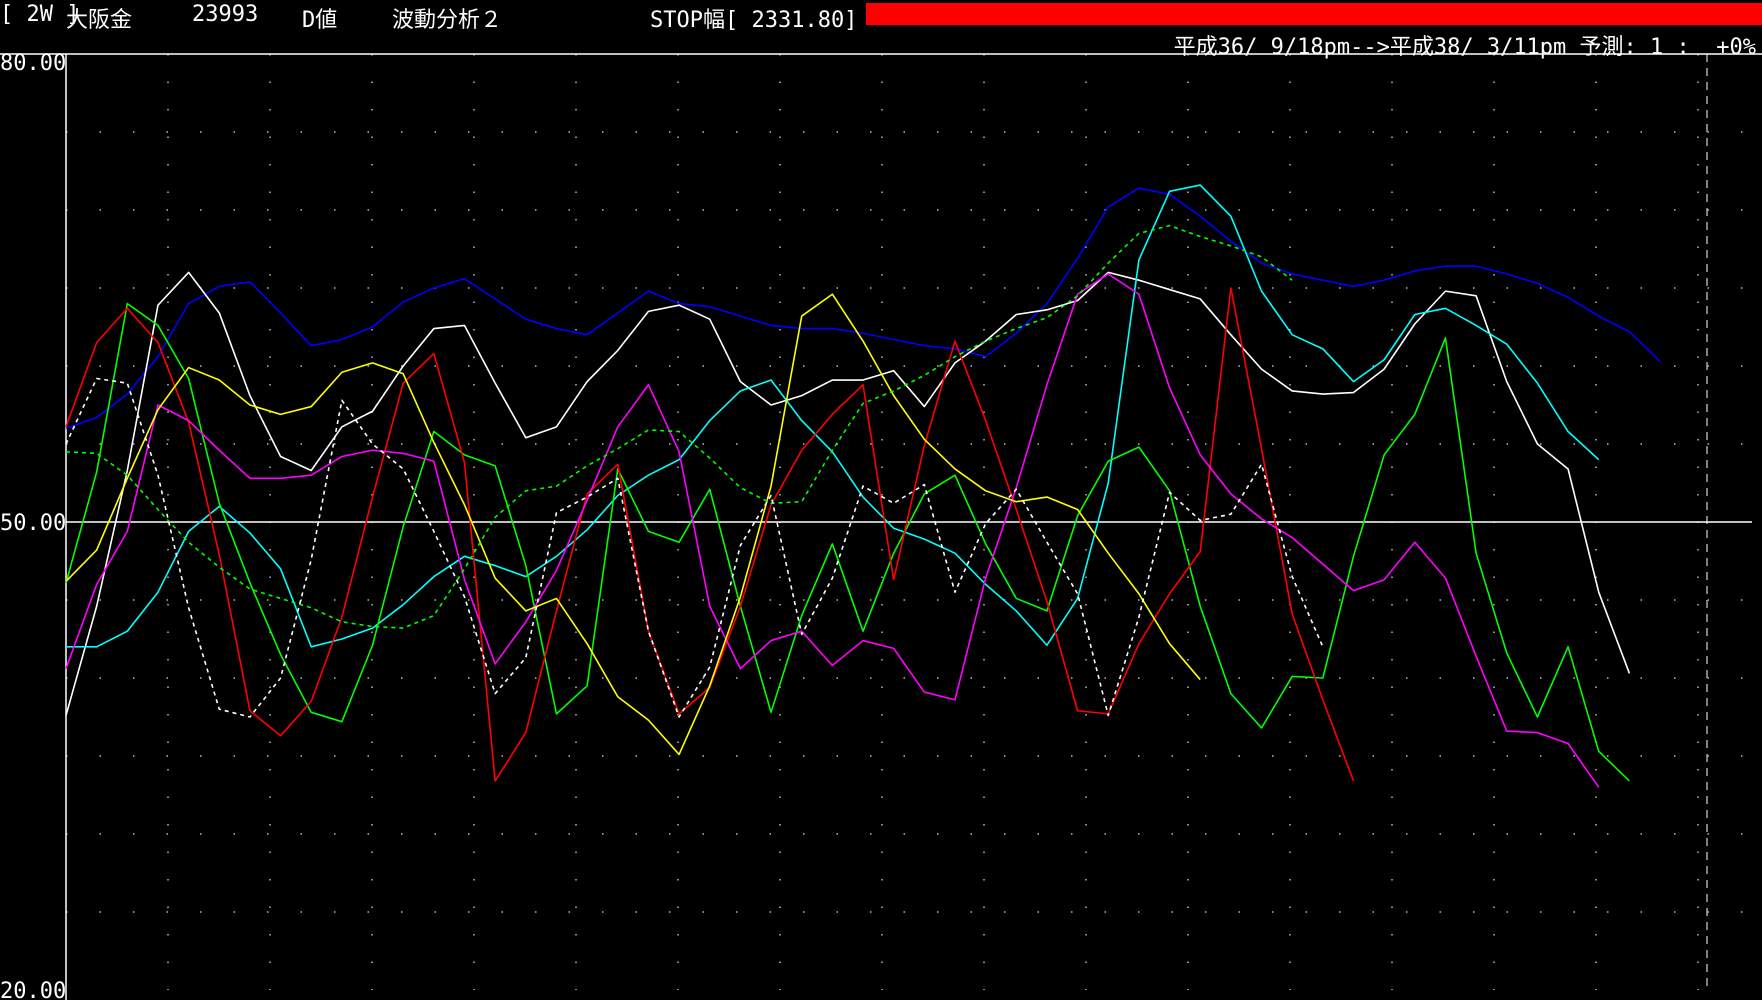  I want to click on y-tick-label: 20.00, so click(33, 989).